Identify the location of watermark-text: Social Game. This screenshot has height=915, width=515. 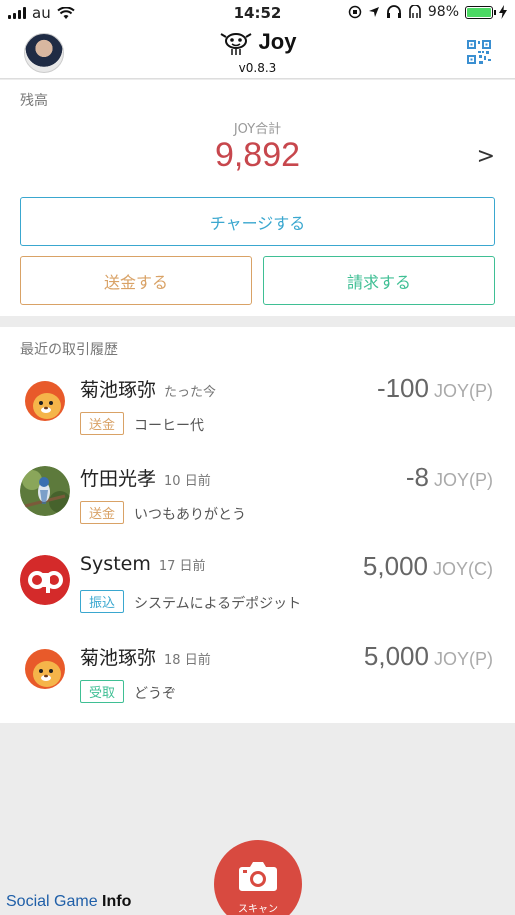
(54, 901).